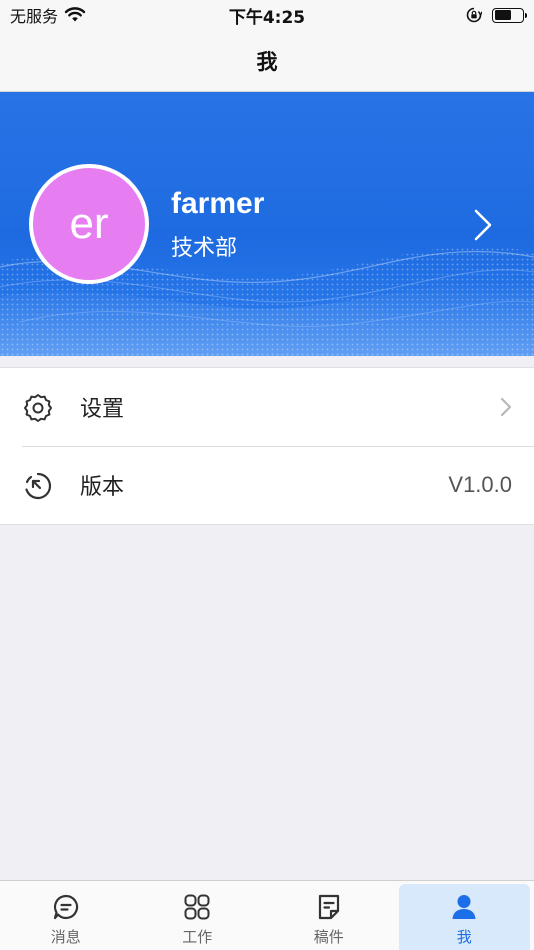  I want to click on gear-icon, so click(38, 408).